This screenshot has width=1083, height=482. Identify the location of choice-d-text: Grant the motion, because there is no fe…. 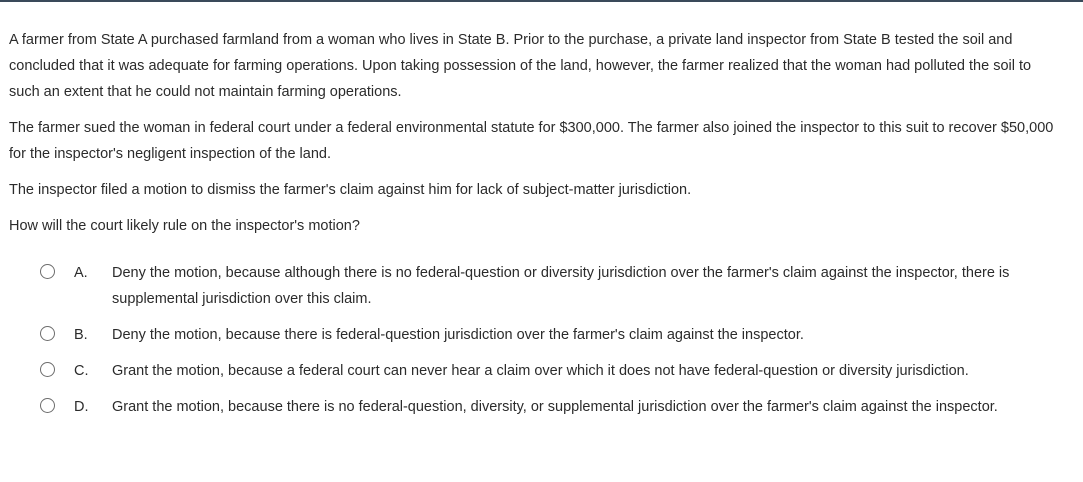
(555, 407).